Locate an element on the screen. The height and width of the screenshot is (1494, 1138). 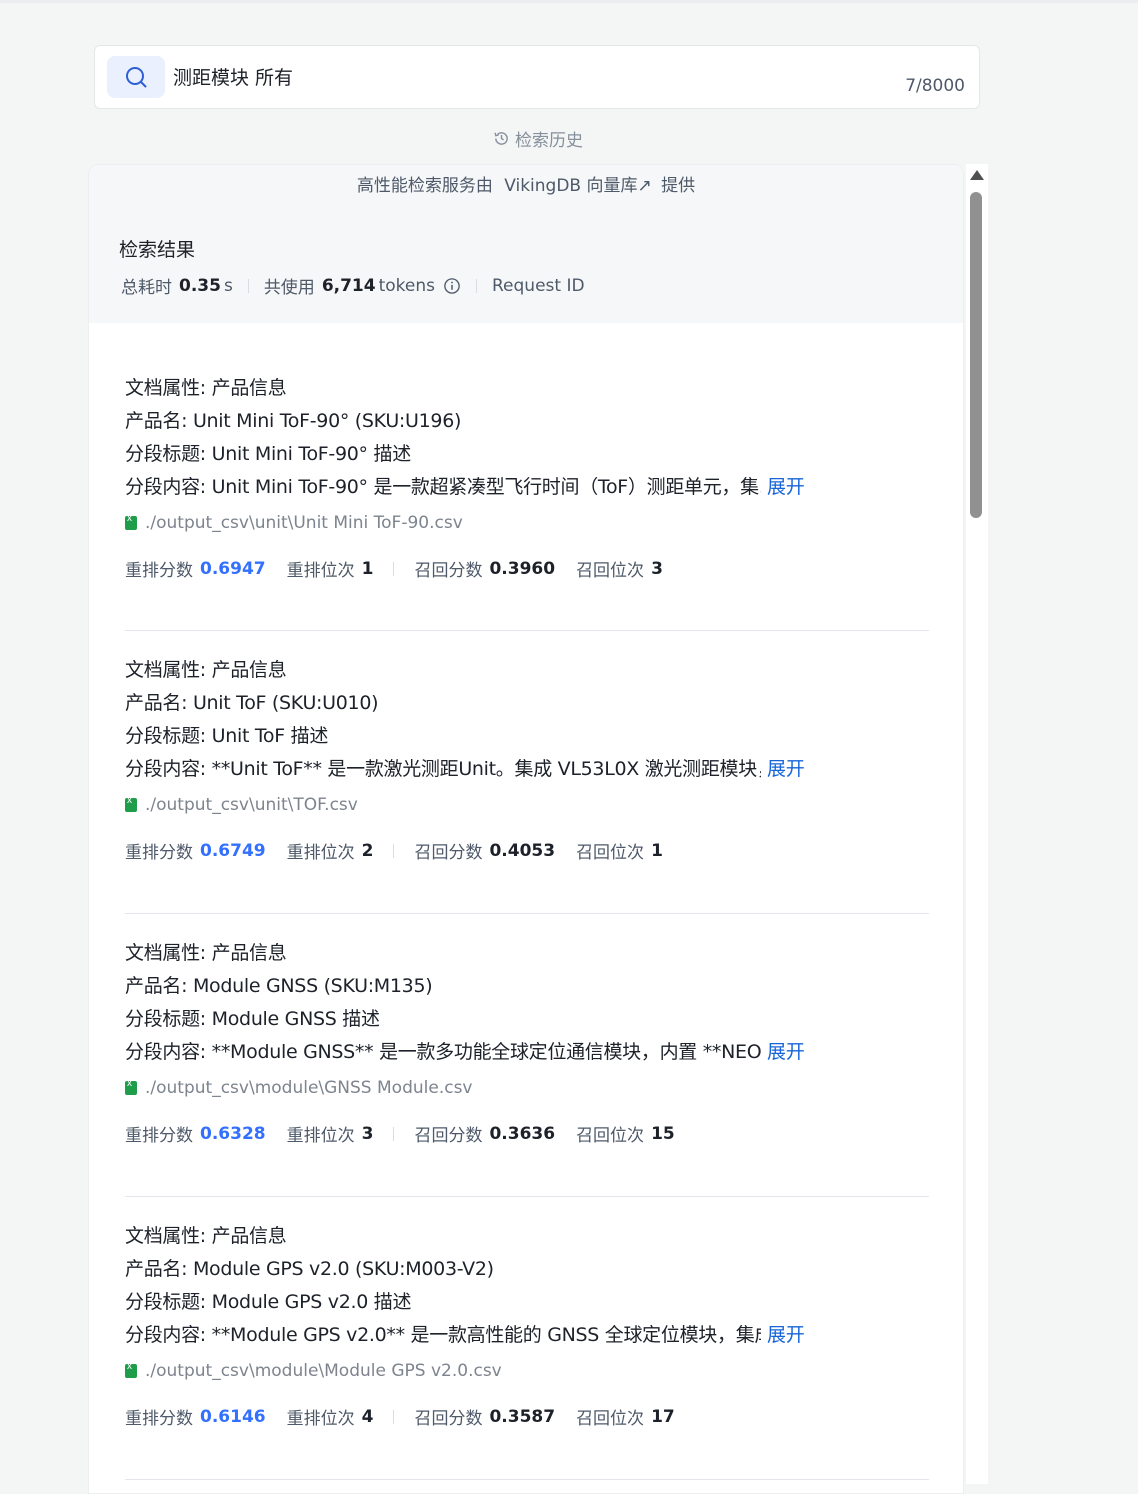
rerank-rank: 3 is located at coordinates (367, 1133).